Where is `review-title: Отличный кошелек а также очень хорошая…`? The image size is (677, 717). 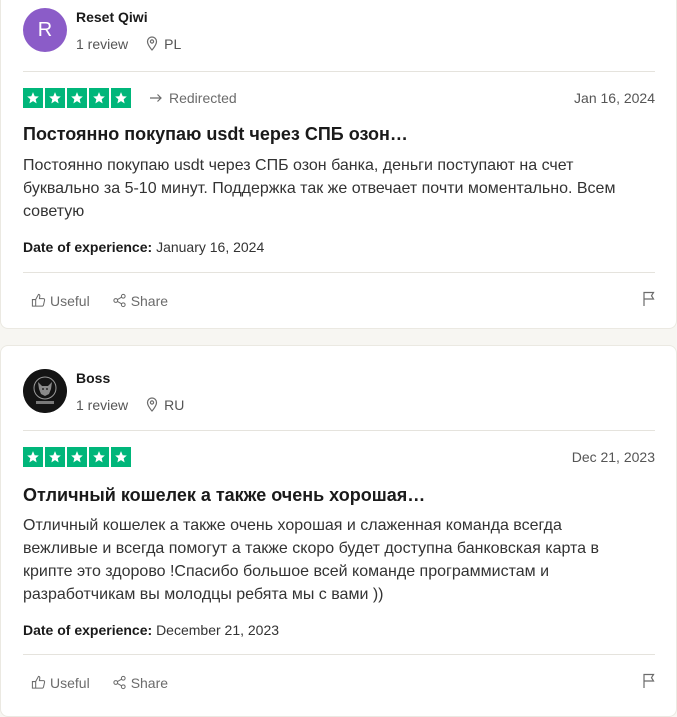 review-title: Отличный кошелек а также очень хорошая… is located at coordinates (224, 495).